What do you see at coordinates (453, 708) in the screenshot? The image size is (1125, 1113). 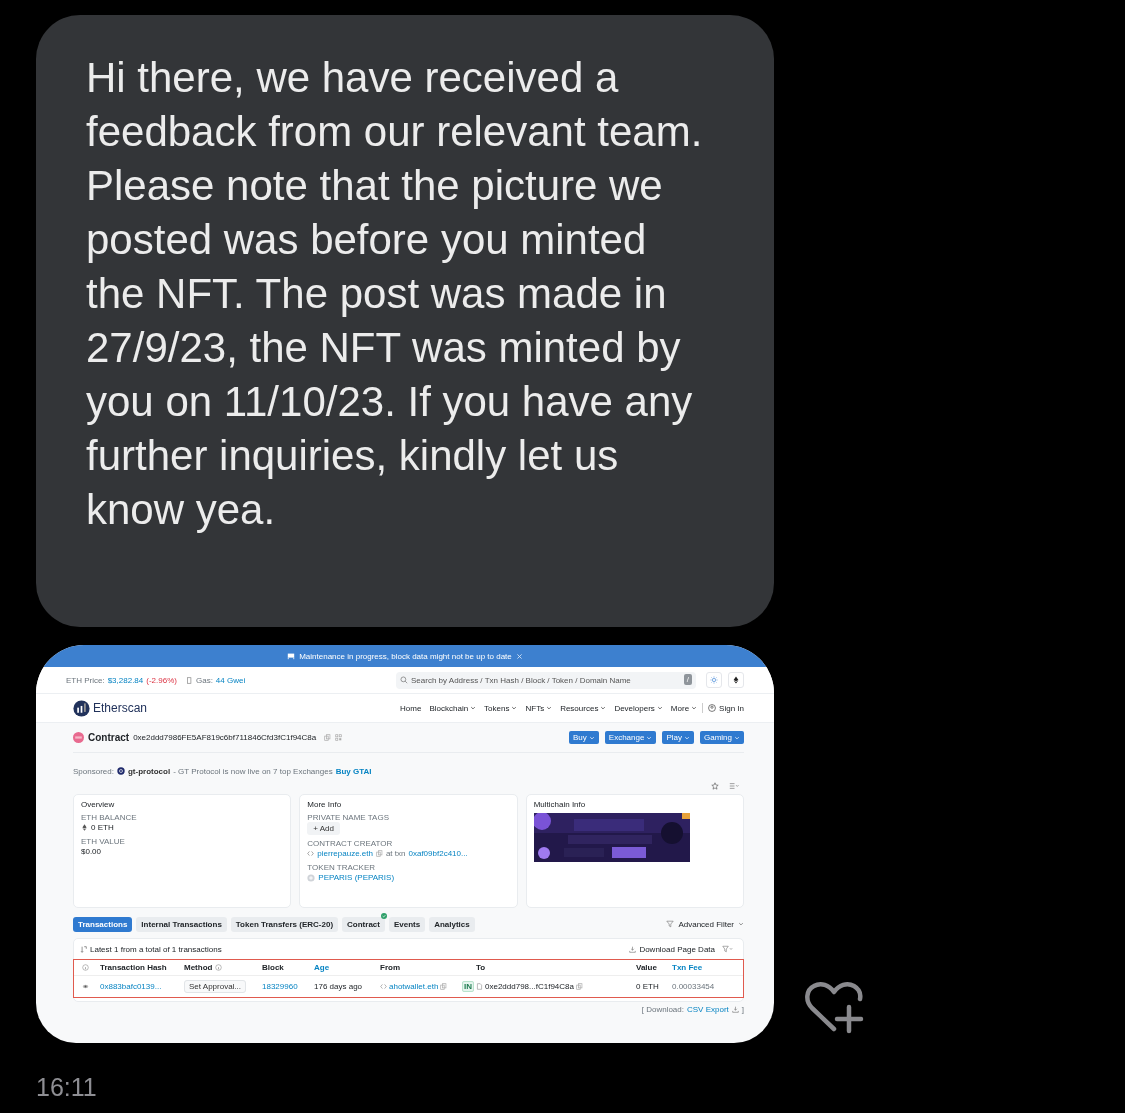 I see `nav-menu-item: Blockchain` at bounding box center [453, 708].